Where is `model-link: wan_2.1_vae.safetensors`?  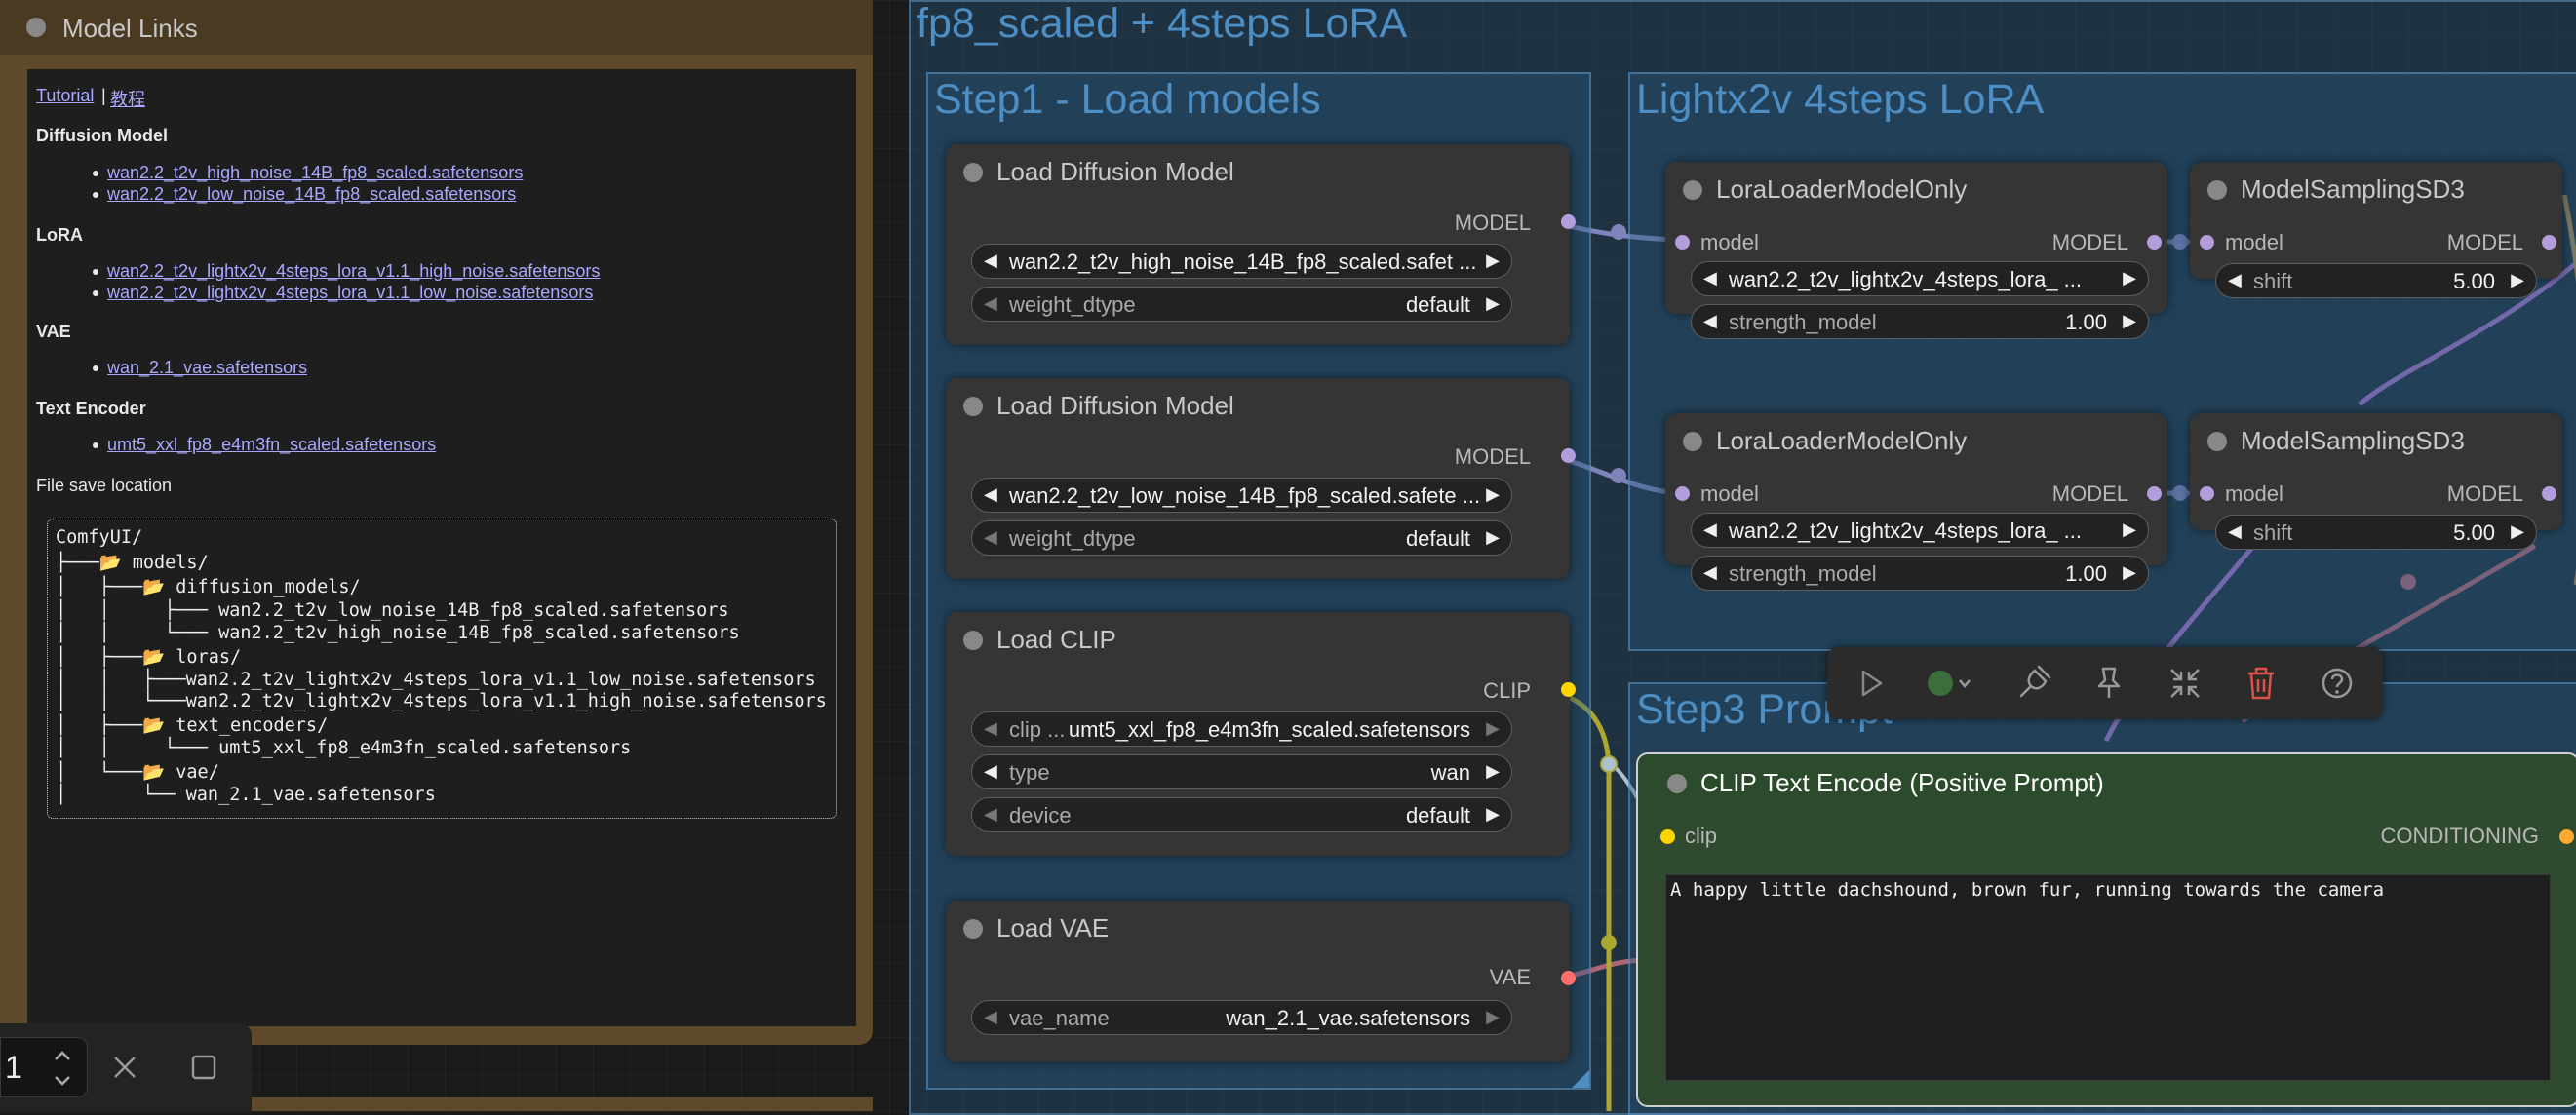
model-link: wan_2.1_vae.safetensors is located at coordinates (207, 368).